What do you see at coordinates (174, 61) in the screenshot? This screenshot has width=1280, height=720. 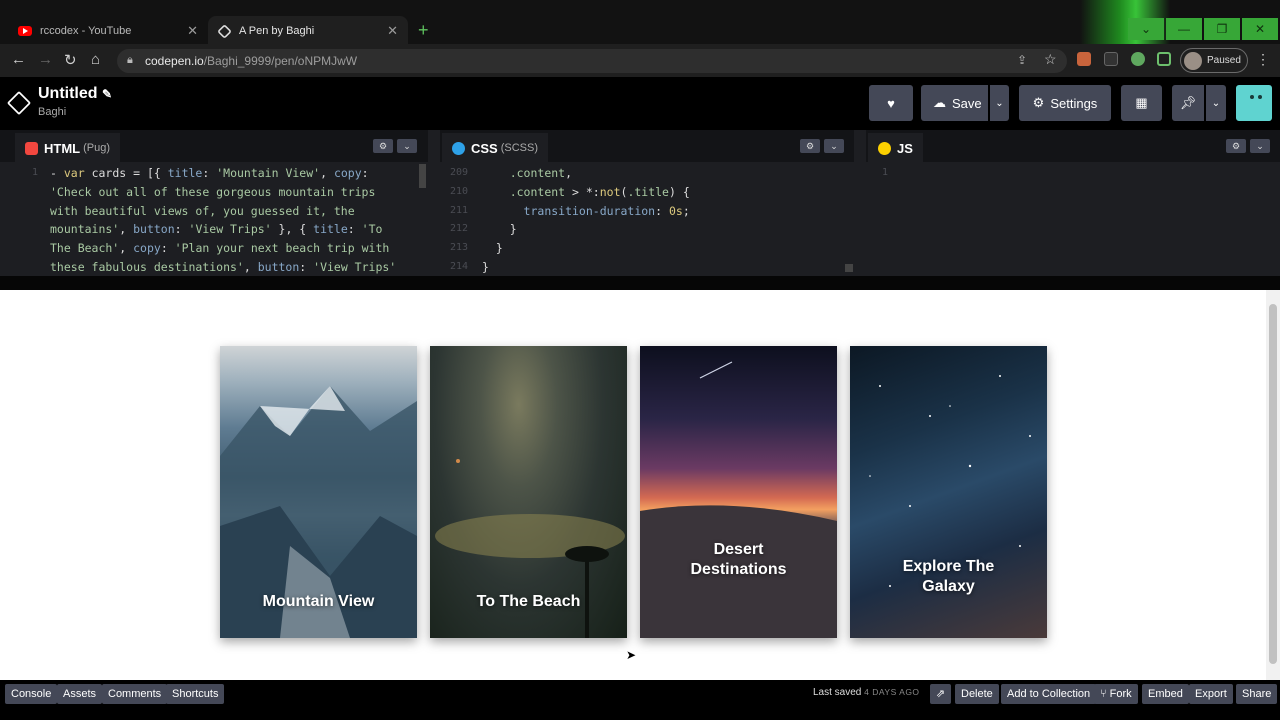 I see `url-host: codepen.io` at bounding box center [174, 61].